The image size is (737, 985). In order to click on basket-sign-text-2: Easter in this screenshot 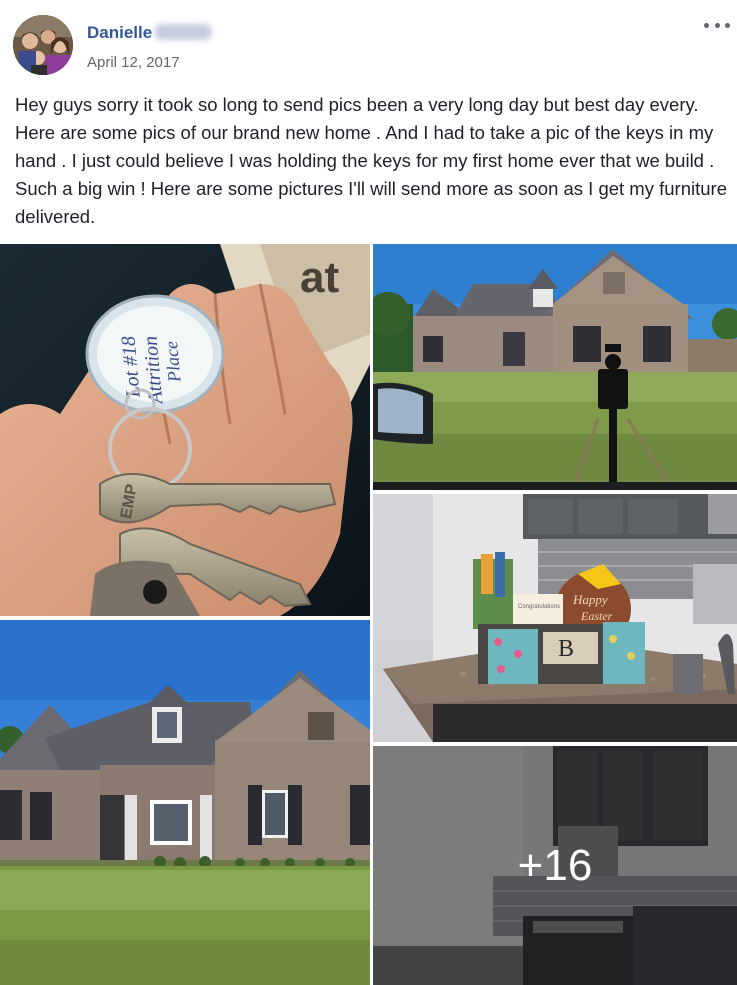, I will do `click(596, 616)`.